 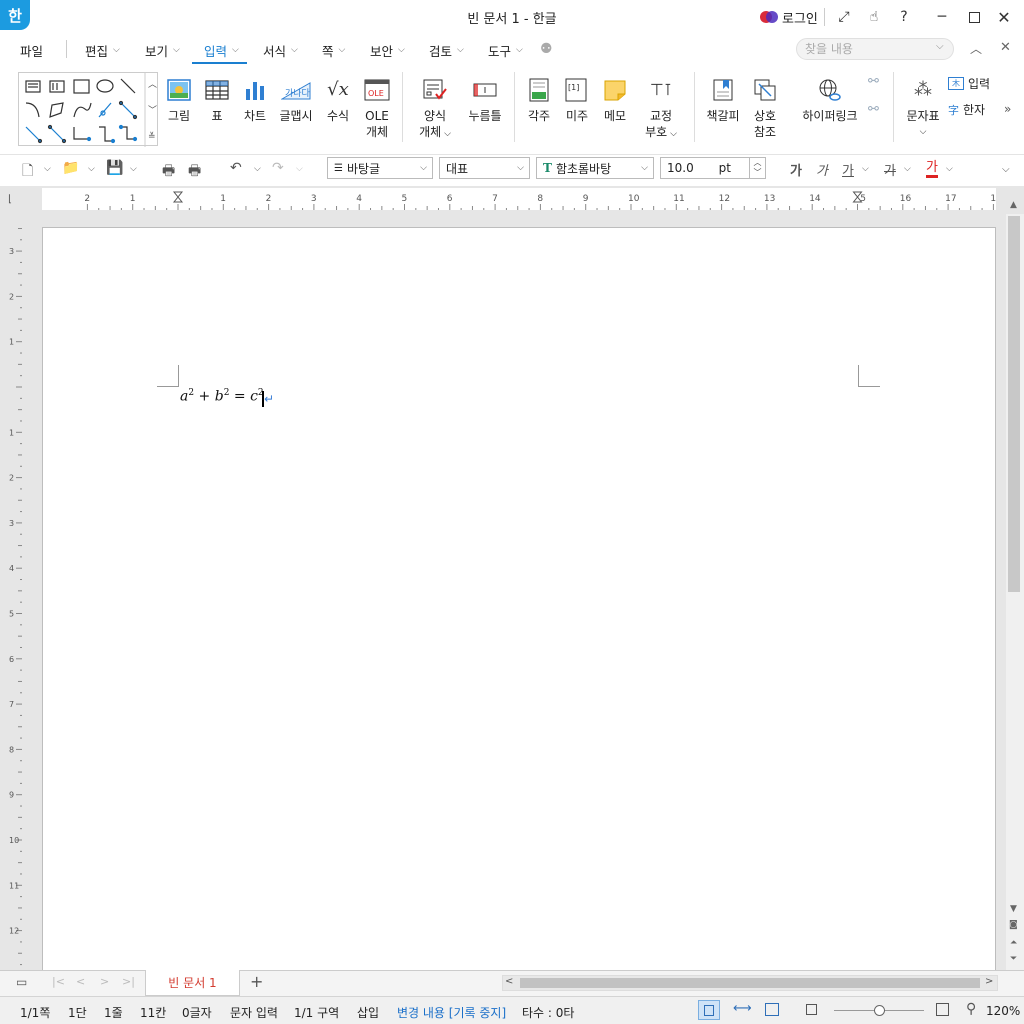 What do you see at coordinates (709, 1010) in the screenshot?
I see `view-normal-icon` at bounding box center [709, 1010].